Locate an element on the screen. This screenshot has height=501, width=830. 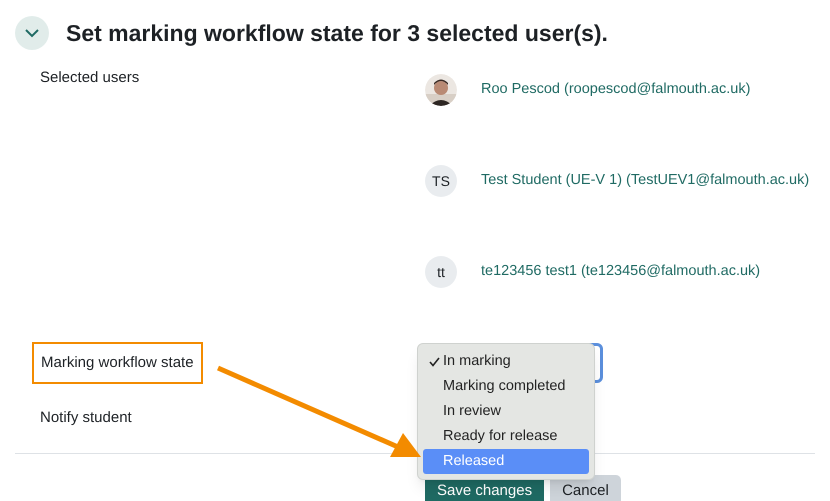
user-link: Test Student (UE-V 1) (TestUEV1@falmouth.ac.uk) is located at coordinates (645, 181).